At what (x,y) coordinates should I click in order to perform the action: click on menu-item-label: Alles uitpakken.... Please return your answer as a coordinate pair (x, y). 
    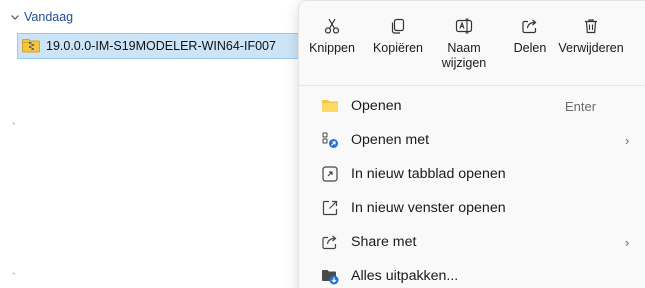
    Looking at the image, I should click on (405, 276).